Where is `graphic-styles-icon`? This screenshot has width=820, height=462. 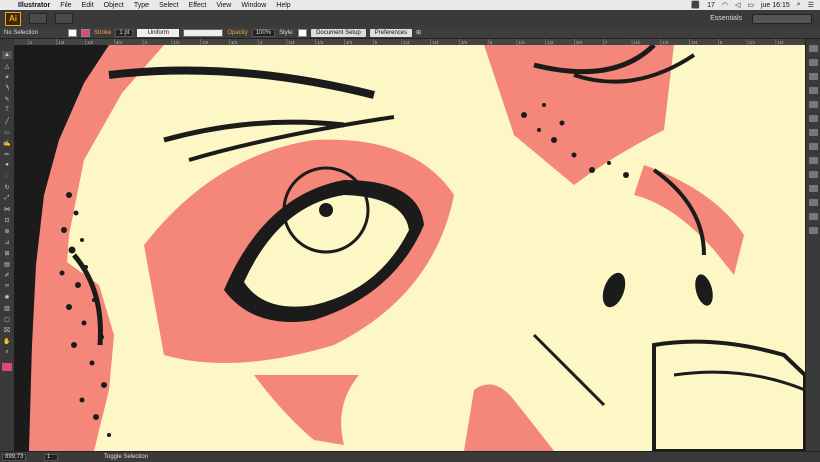 graphic-styles-icon is located at coordinates (813, 188).